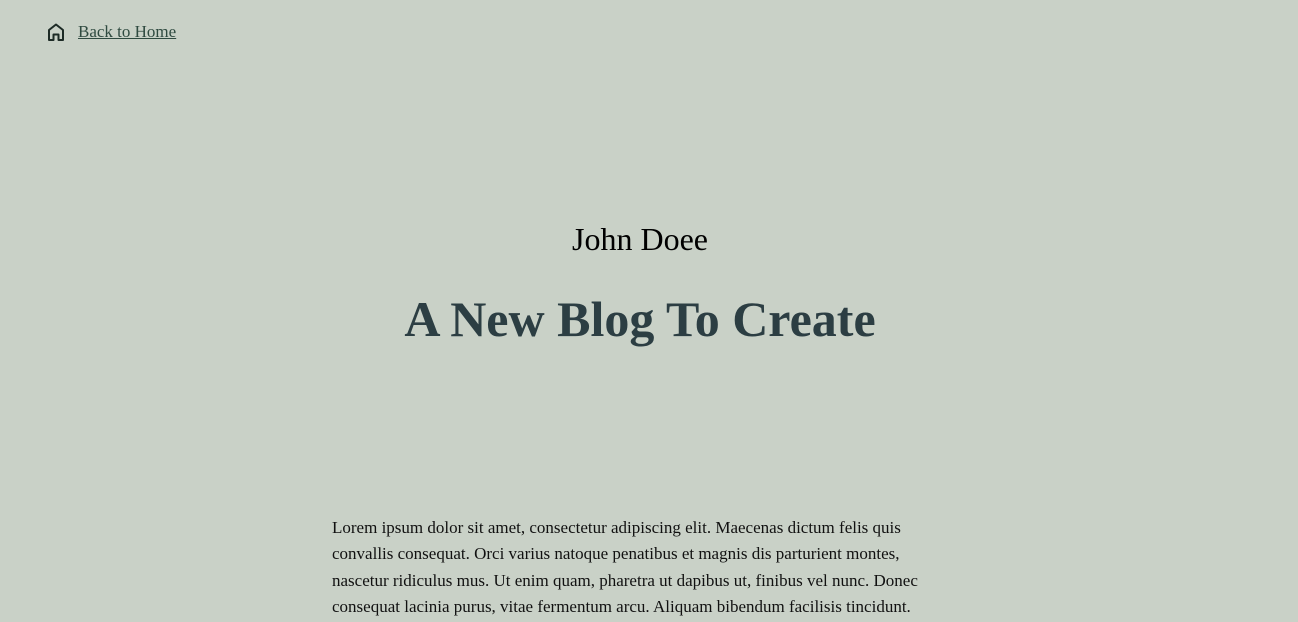  Describe the element at coordinates (127, 31) in the screenshot. I see `back-to-home-label: Back to Home` at that location.